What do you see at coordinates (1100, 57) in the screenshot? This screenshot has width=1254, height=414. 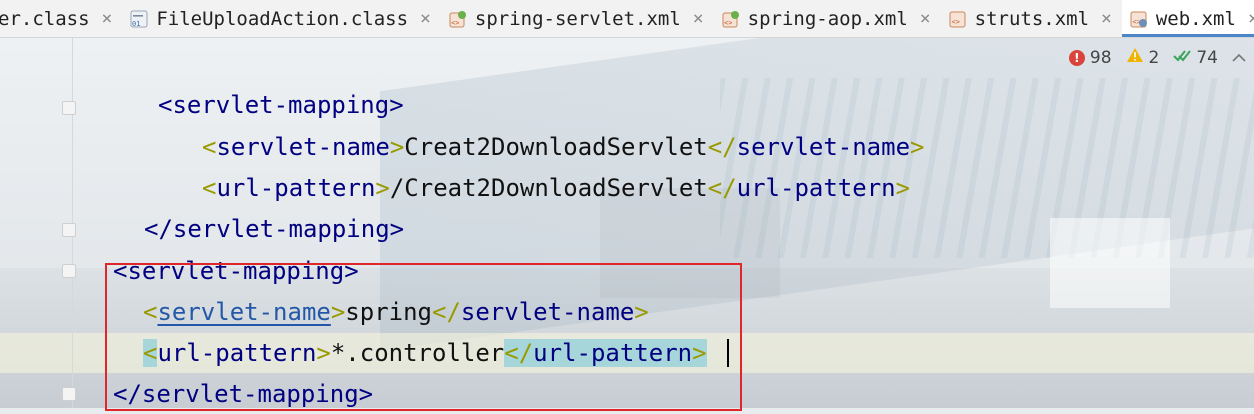 I see `errors-count-value: 98` at bounding box center [1100, 57].